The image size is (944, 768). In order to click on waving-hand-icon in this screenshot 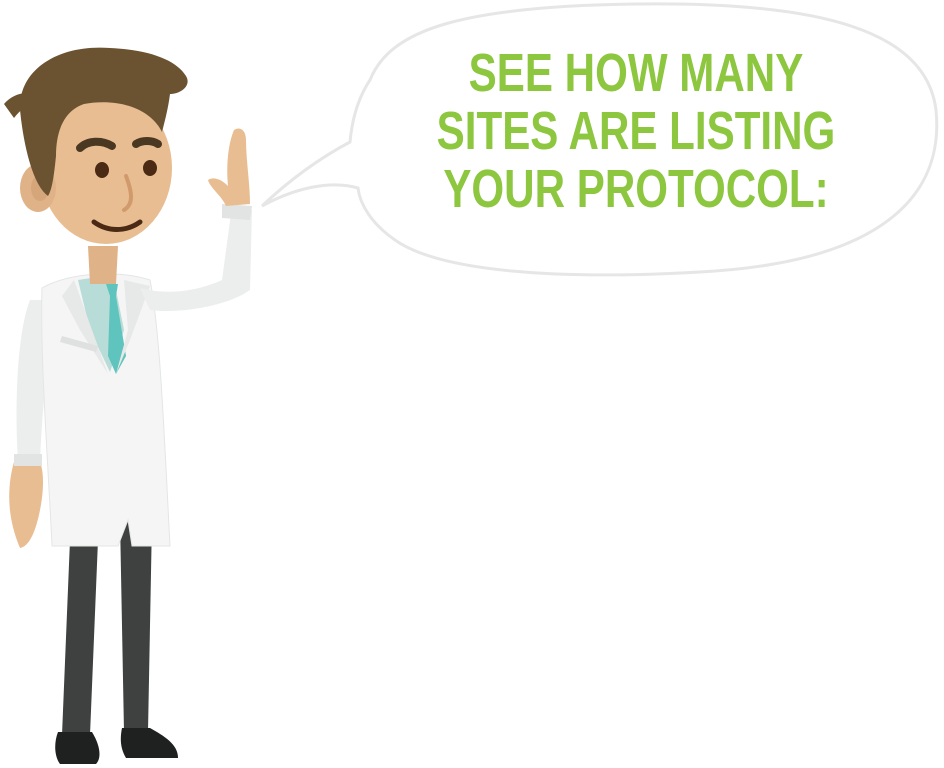, I will do `click(229, 167)`.